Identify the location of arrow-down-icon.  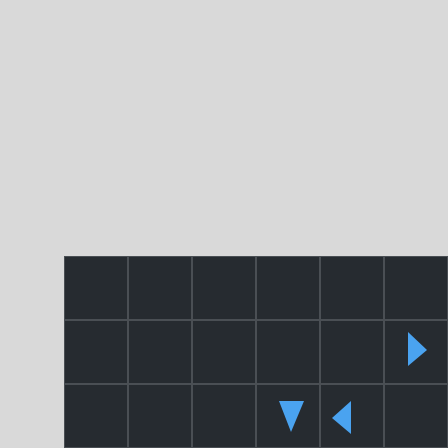
(289, 416).